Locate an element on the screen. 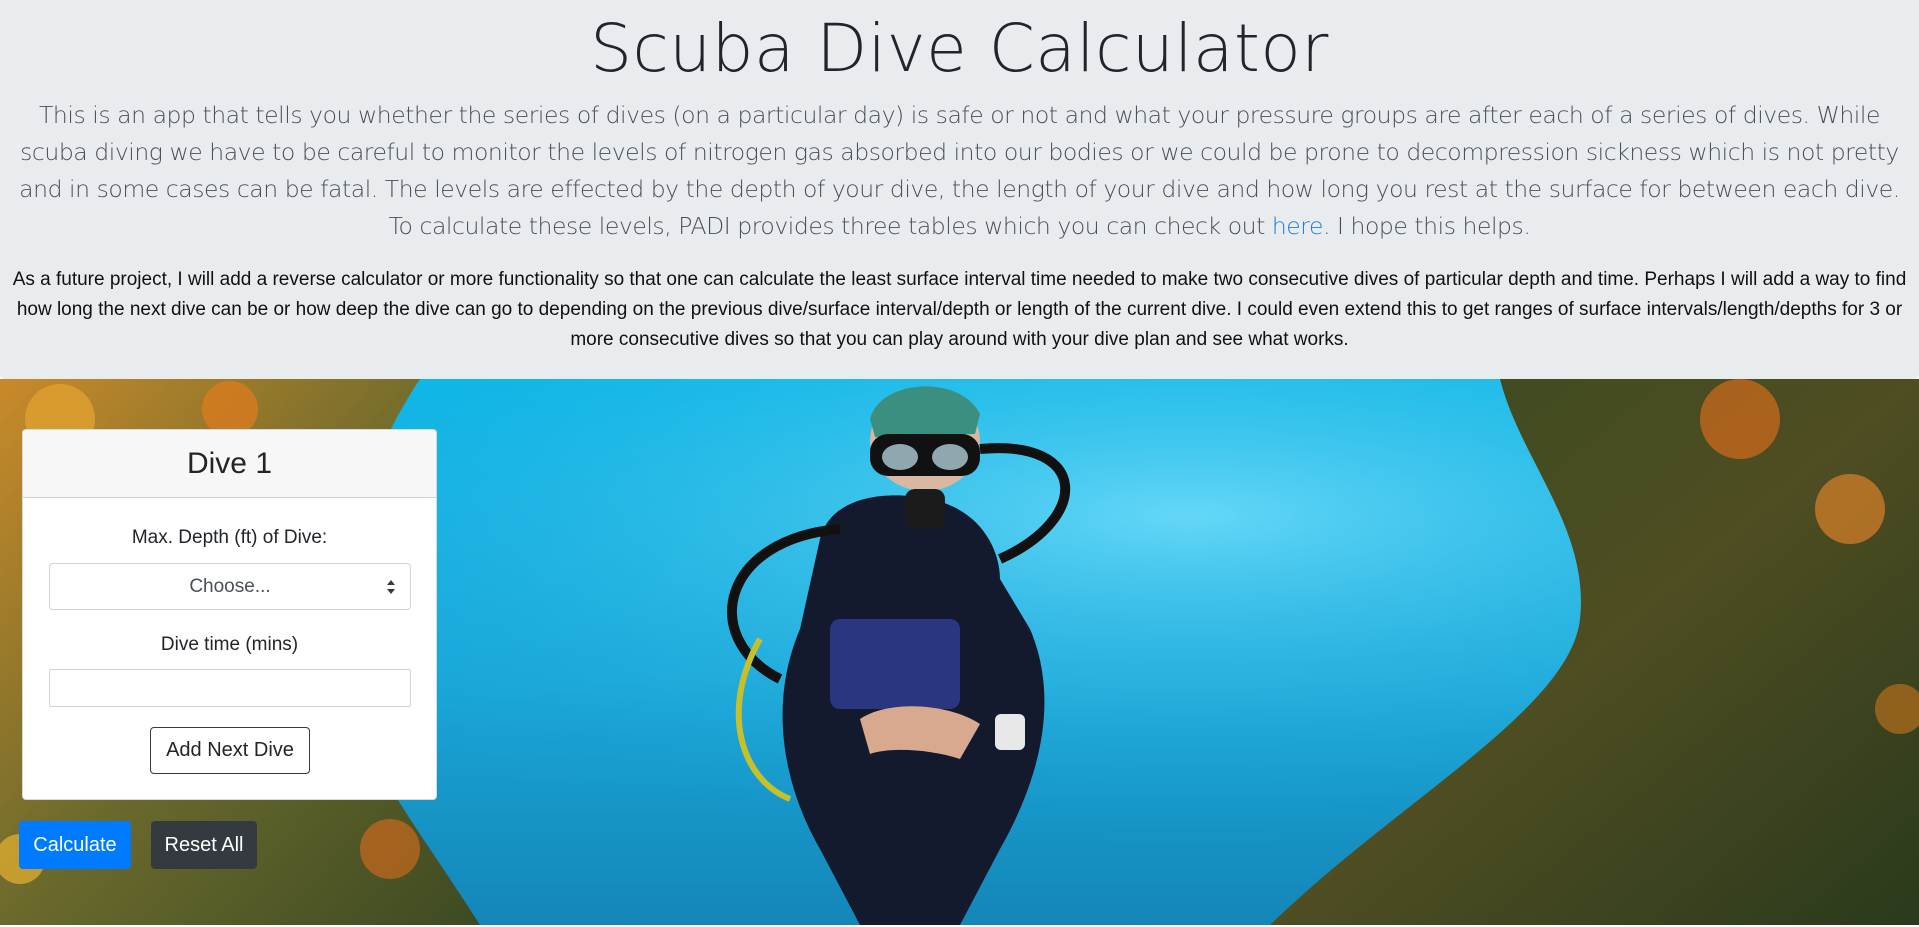 The height and width of the screenshot is (927, 1919). select-arrows-icon is located at coordinates (391, 587).